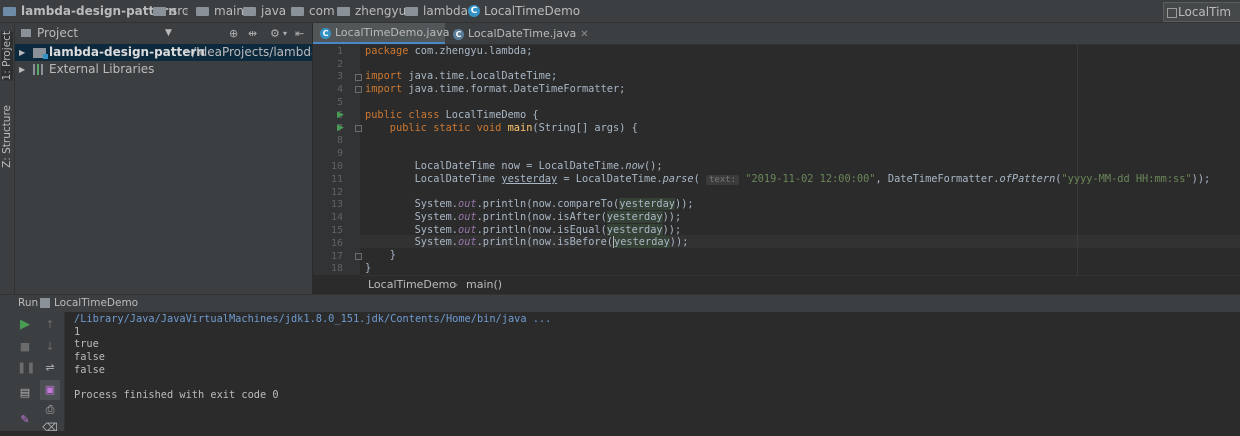 This screenshot has width=1240, height=436. What do you see at coordinates (339, 76) in the screenshot?
I see `line-number: 3` at bounding box center [339, 76].